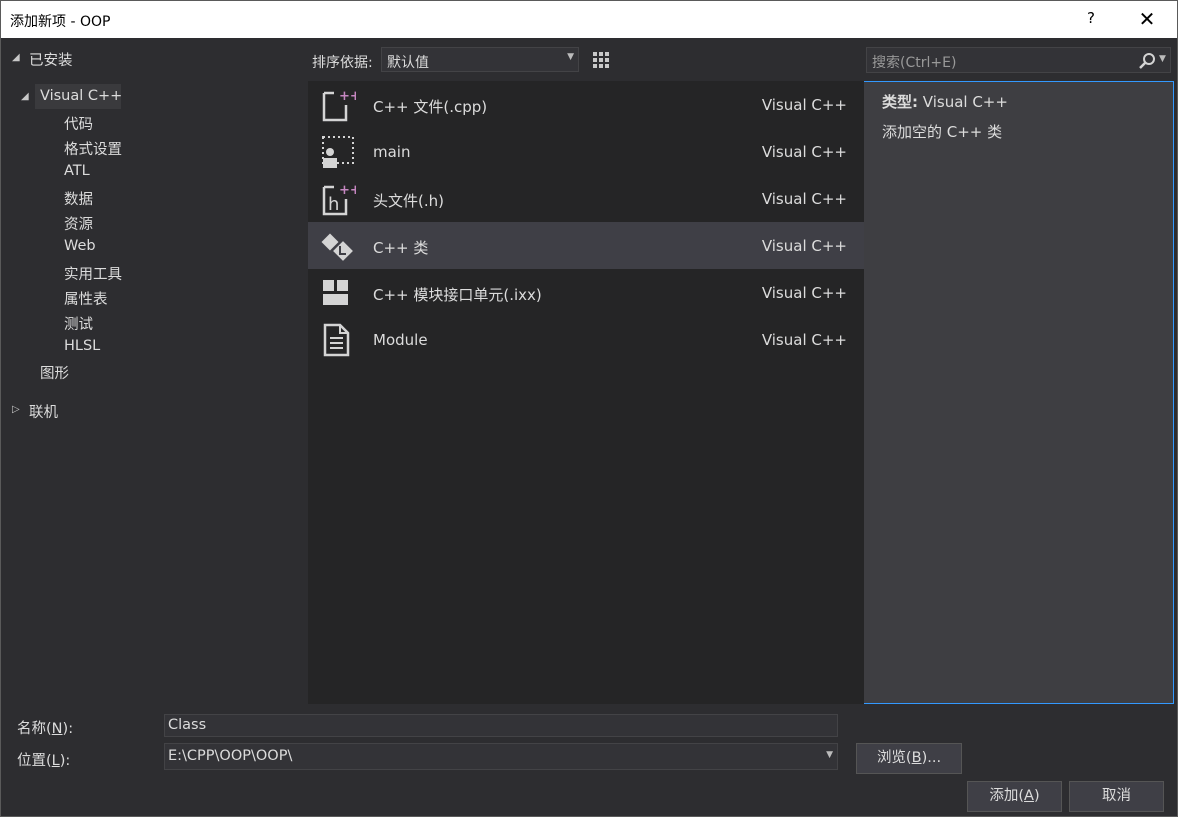 The height and width of the screenshot is (817, 1178). I want to click on search-box: 搜索(Ctrl+E) ▼, so click(1018, 60).